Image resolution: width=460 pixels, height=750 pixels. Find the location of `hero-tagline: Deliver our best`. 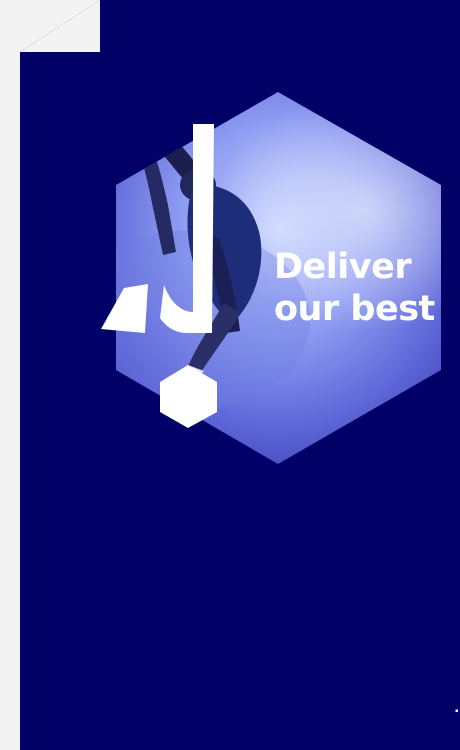

hero-tagline: Deliver our best is located at coordinates (354, 288).